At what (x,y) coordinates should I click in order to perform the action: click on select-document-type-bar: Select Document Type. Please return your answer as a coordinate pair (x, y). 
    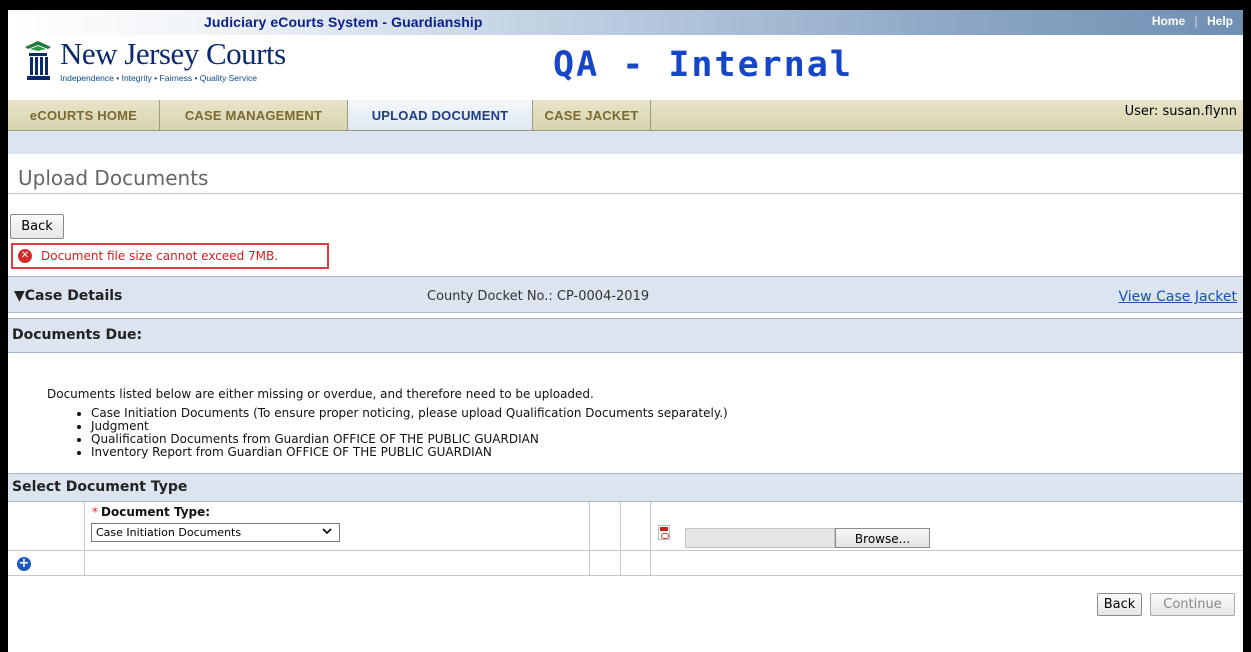
    Looking at the image, I should click on (625, 487).